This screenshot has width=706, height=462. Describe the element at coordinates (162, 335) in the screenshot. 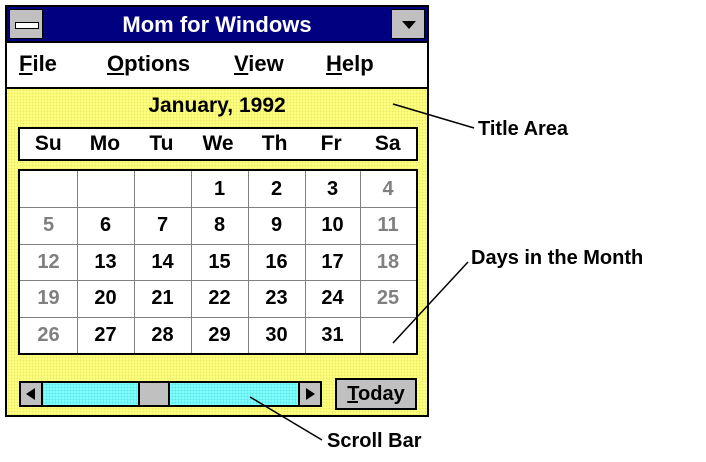

I see `day-cell: 28` at that location.